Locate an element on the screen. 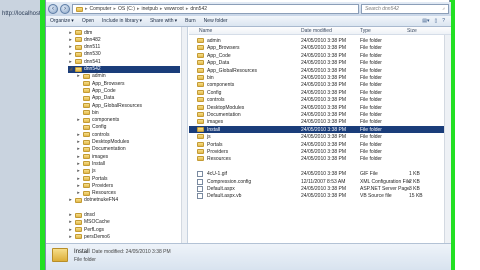 This screenshot has width=480, height=270. open-button: Open is located at coordinates (88, 21).